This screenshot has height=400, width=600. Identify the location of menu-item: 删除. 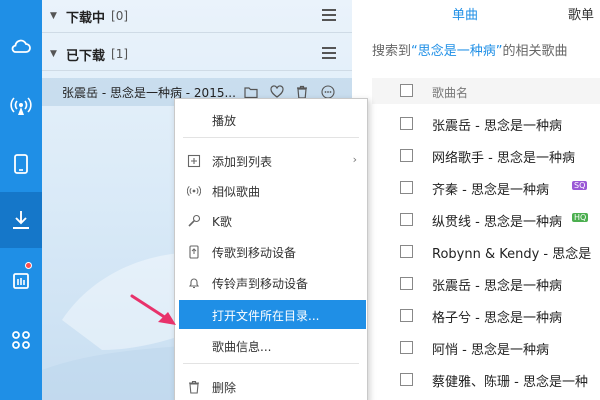
(271, 386).